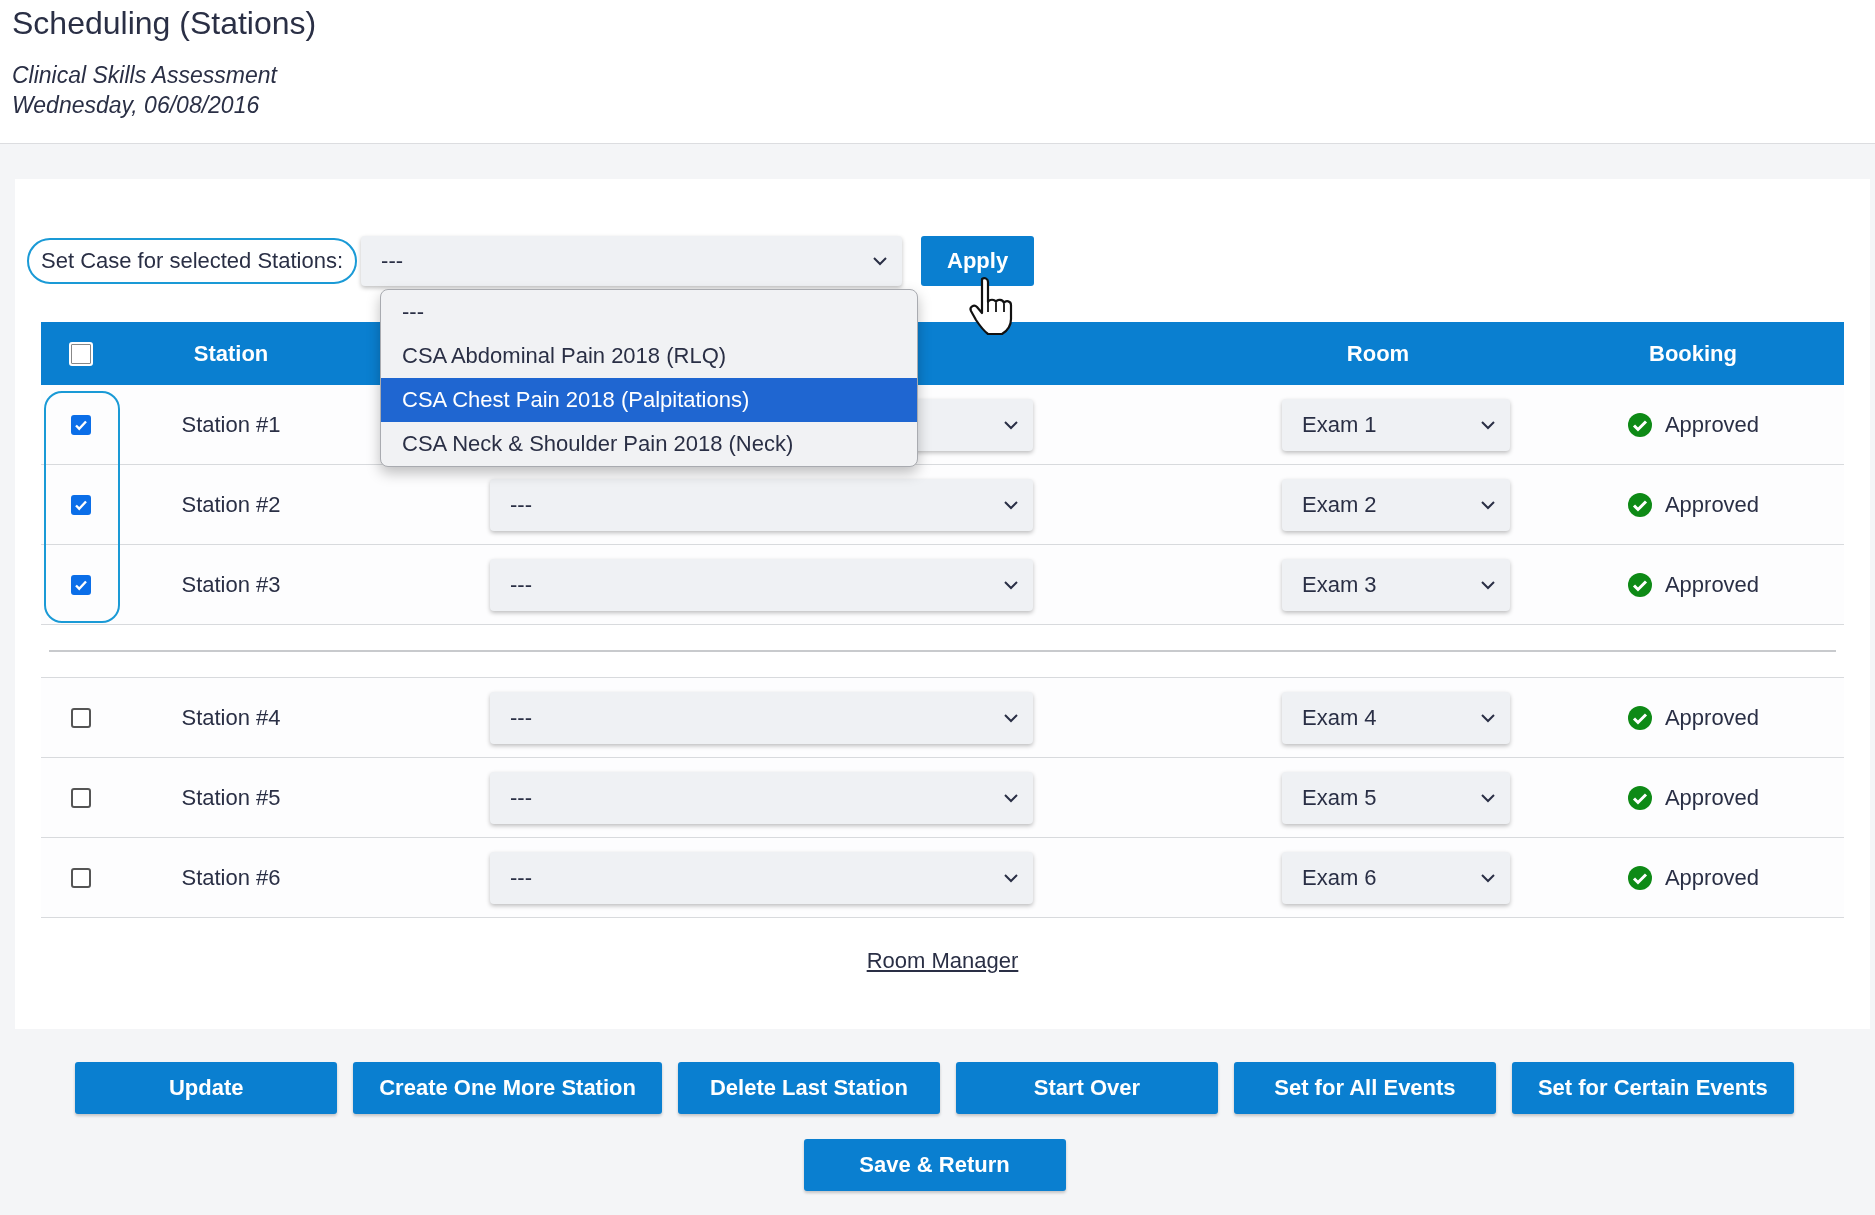  Describe the element at coordinates (192, 261) in the screenshot. I see `field-label: Set Case for selected Stations:` at that location.